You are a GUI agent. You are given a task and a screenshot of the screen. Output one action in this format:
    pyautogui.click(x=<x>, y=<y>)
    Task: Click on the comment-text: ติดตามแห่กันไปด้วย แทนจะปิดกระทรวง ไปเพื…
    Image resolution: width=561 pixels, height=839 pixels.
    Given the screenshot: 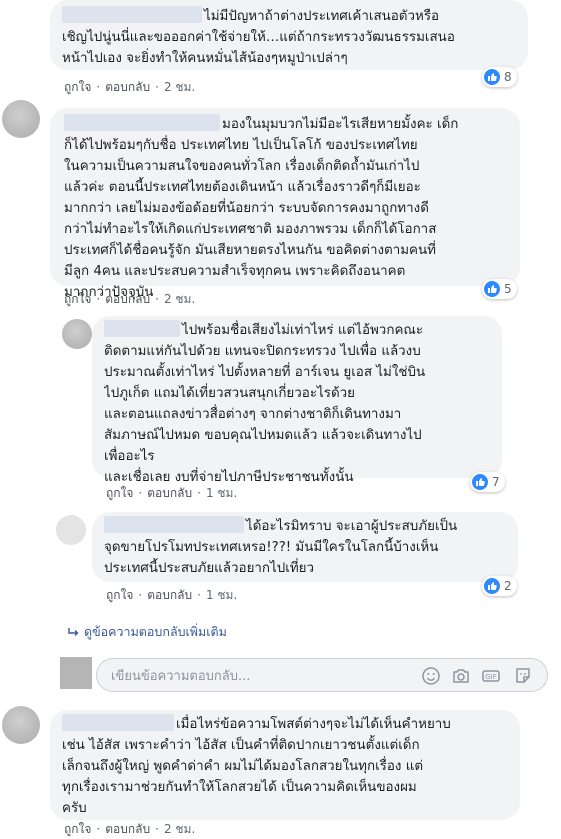 What is the action you would take?
    pyautogui.click(x=262, y=351)
    